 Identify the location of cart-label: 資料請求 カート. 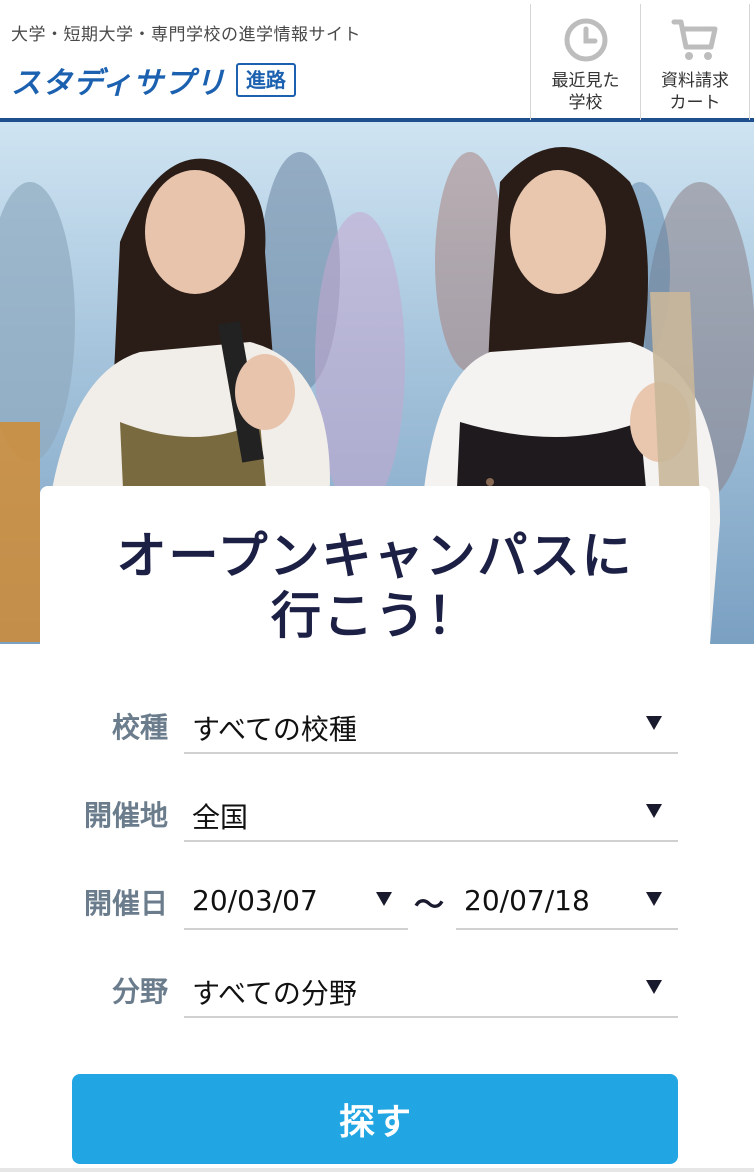
(695, 92).